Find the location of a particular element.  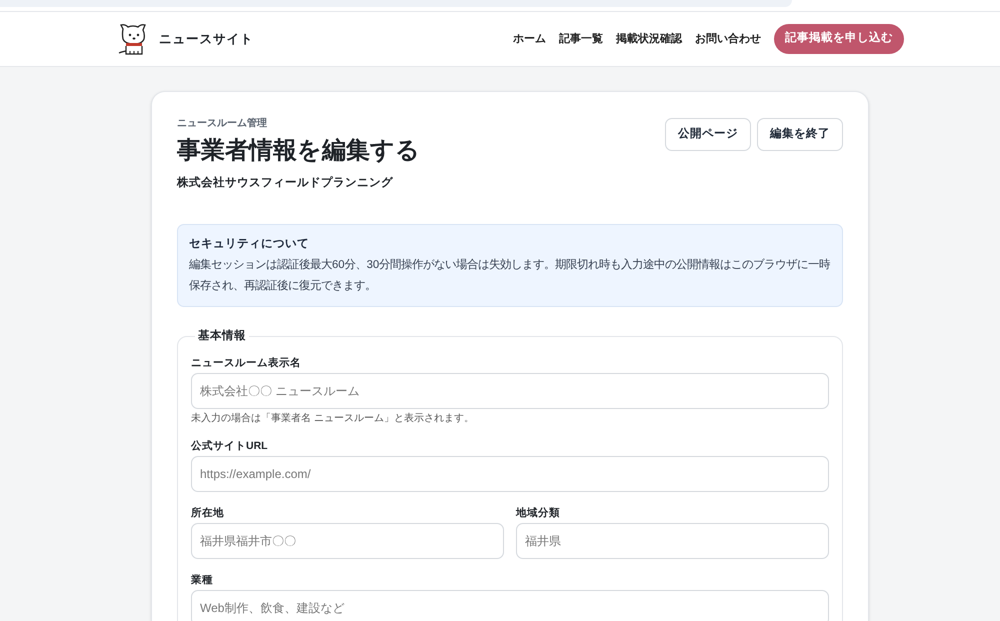

action-button: 公開ページ is located at coordinates (708, 134).